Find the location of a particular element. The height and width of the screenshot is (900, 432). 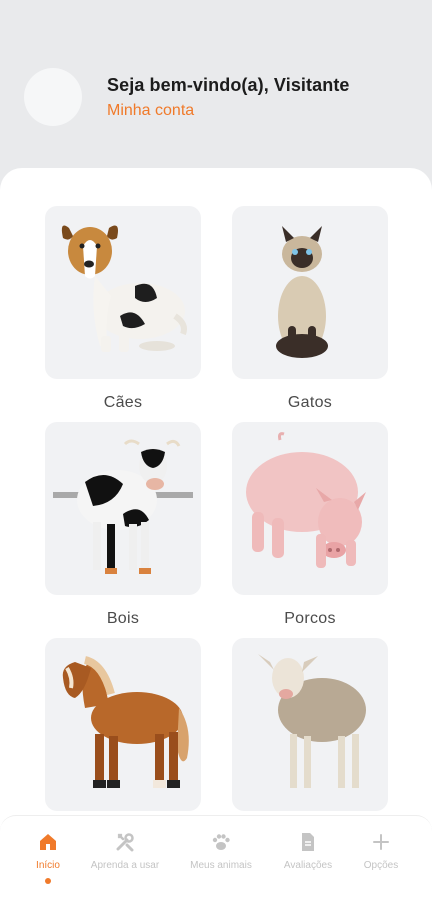

nav-item-options: Opções is located at coordinates (381, 851).